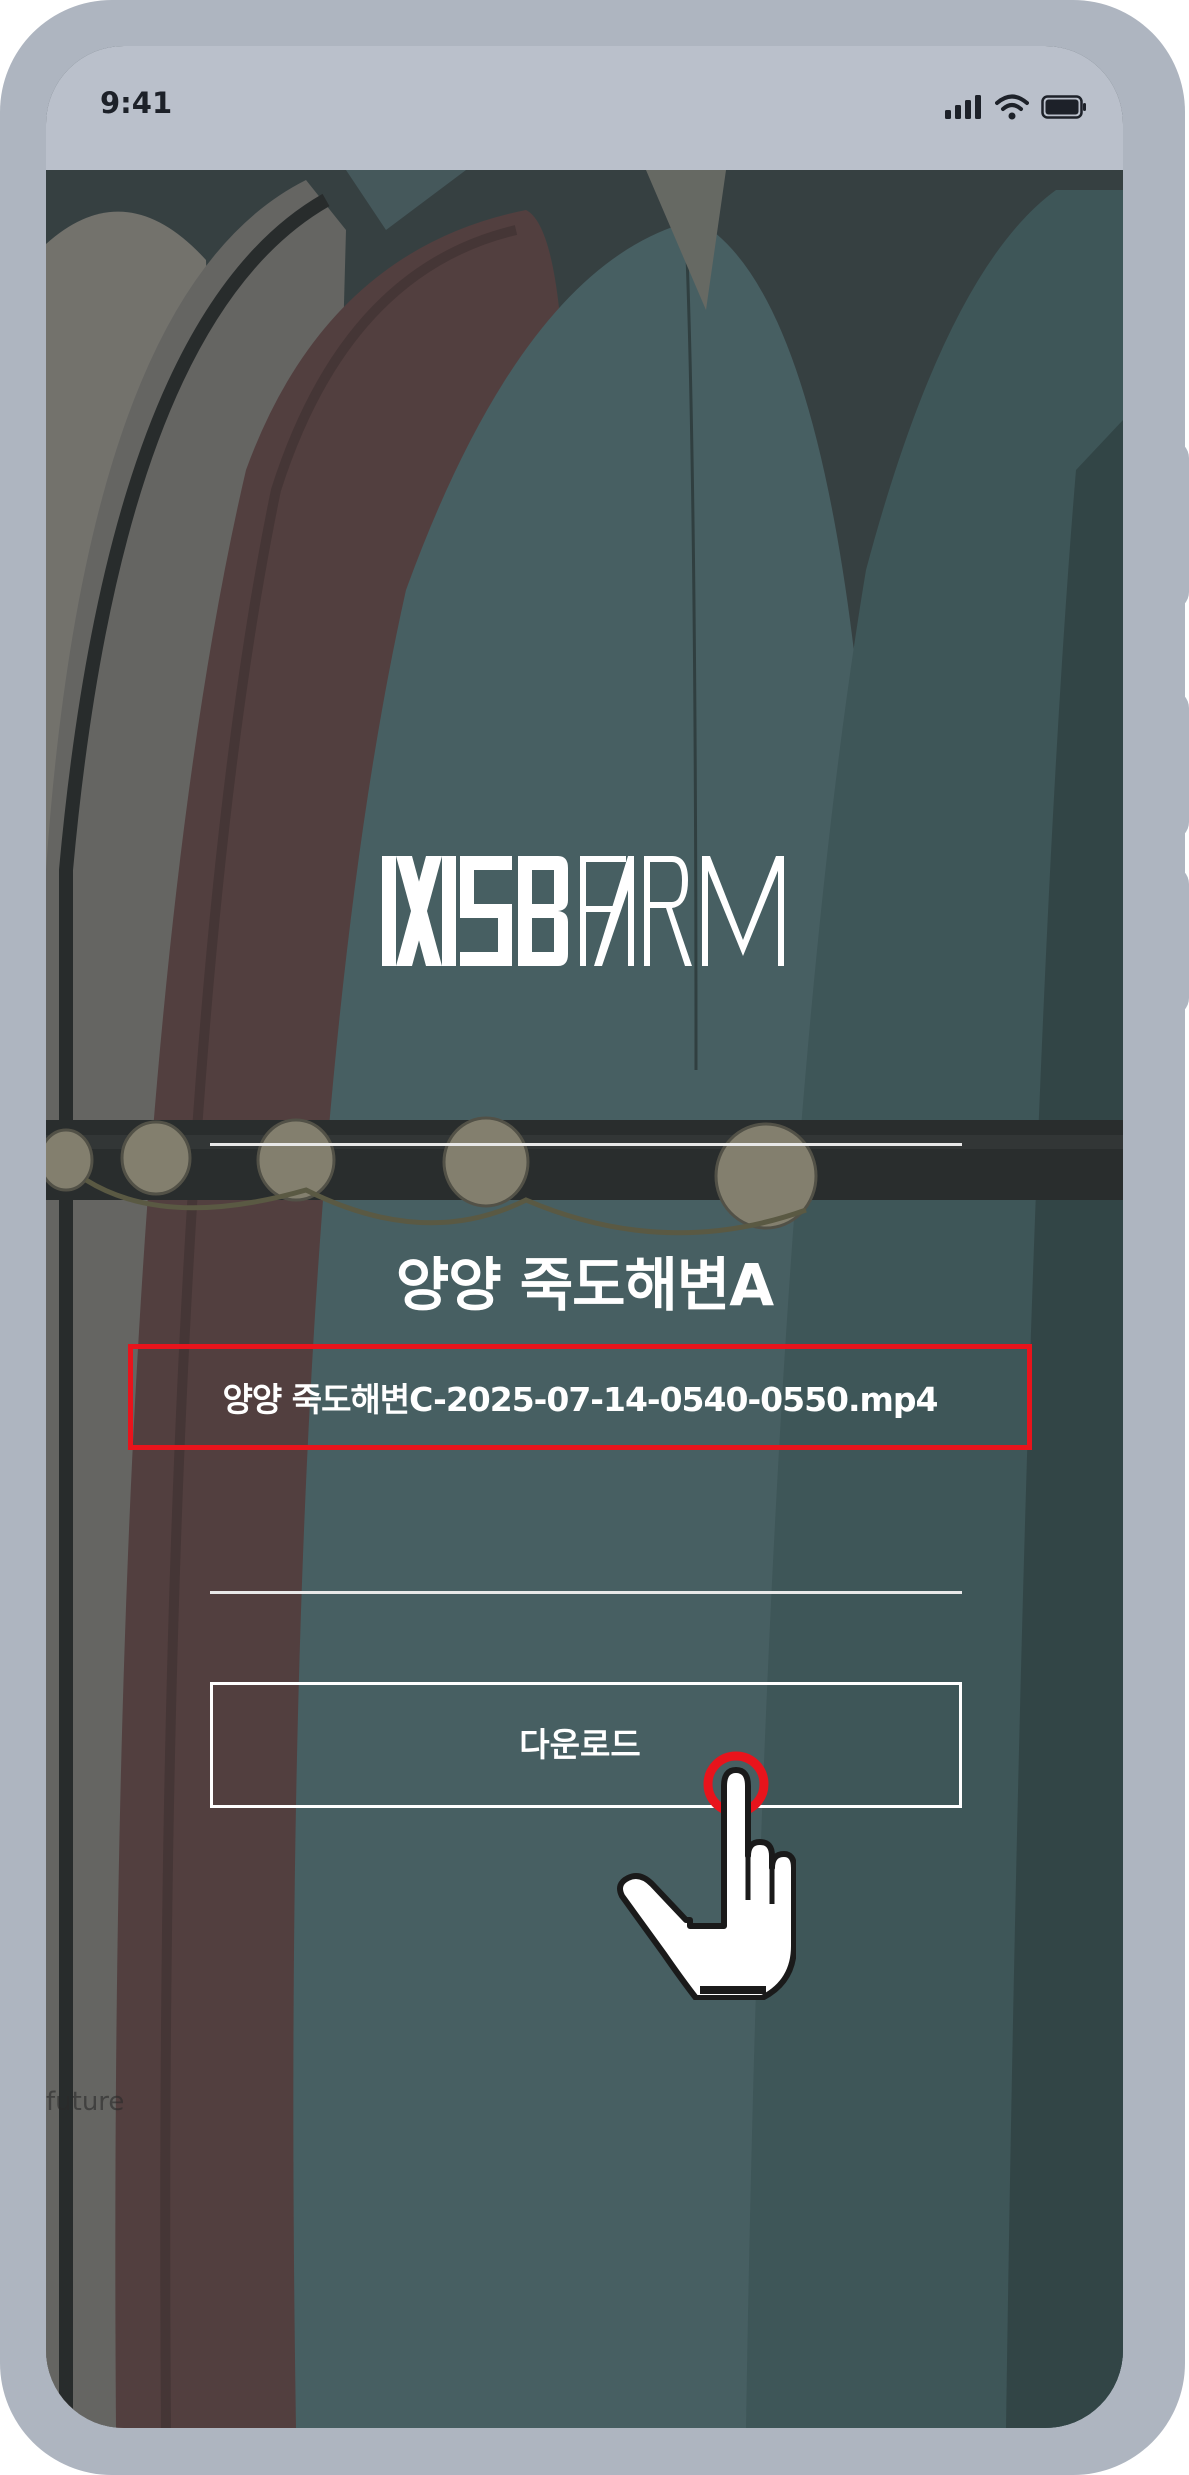 This screenshot has height=2475, width=1189. What do you see at coordinates (1012, 109) in the screenshot?
I see `wifi-icon` at bounding box center [1012, 109].